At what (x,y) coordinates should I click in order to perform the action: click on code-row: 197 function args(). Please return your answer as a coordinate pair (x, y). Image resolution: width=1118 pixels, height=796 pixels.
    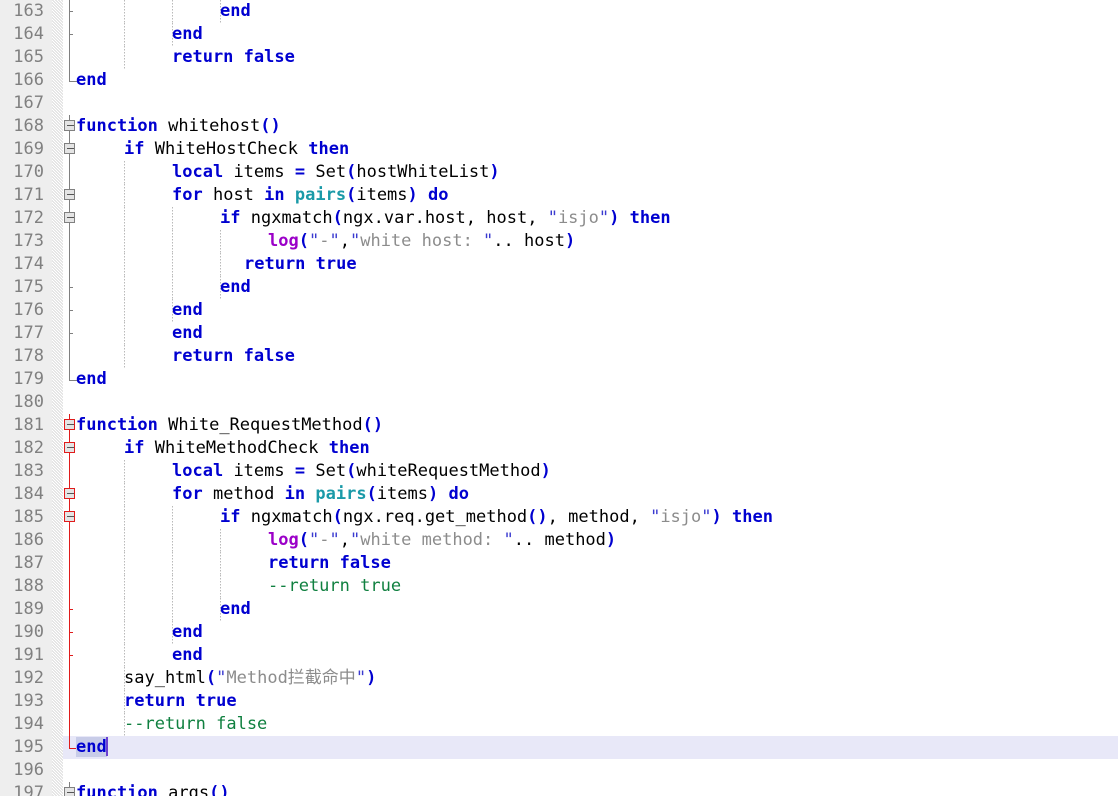
    Looking at the image, I should click on (559, 789).